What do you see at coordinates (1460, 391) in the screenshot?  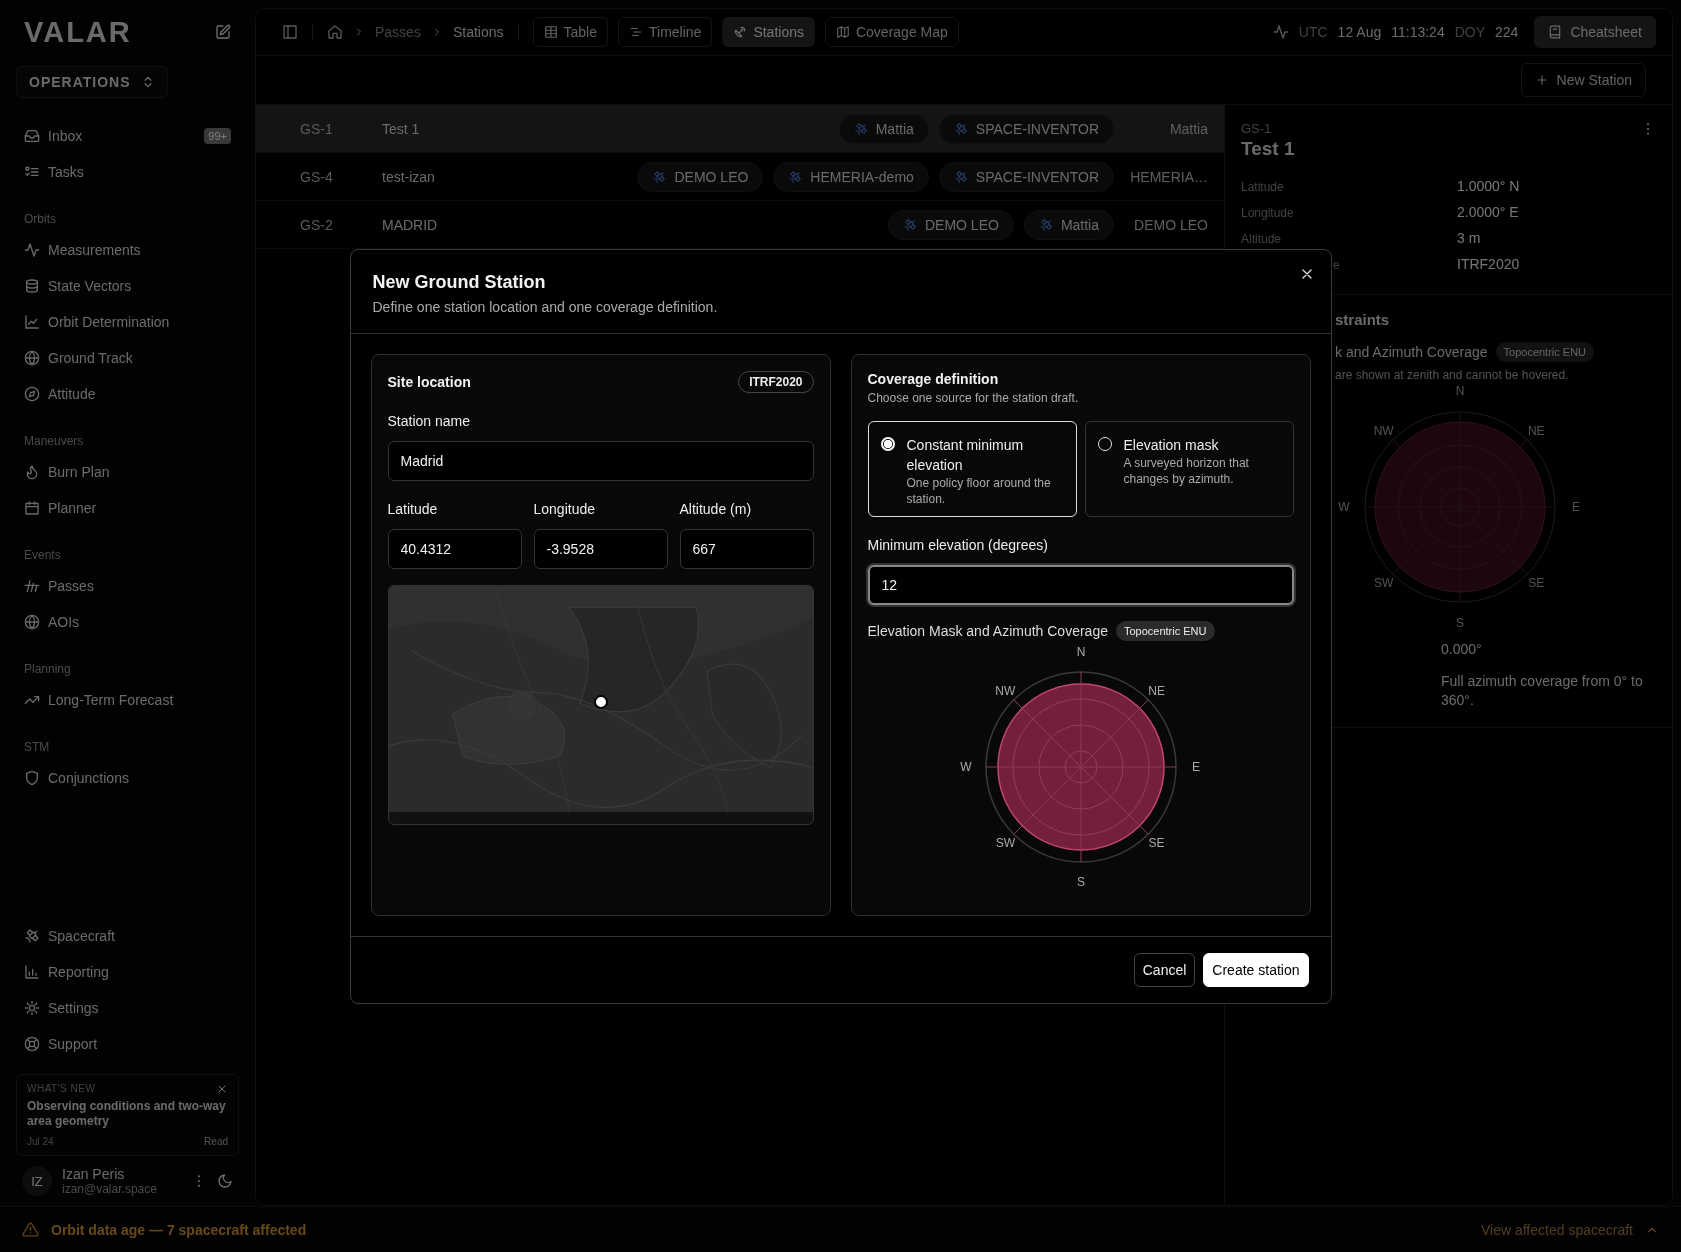 I see `direction-label: N` at bounding box center [1460, 391].